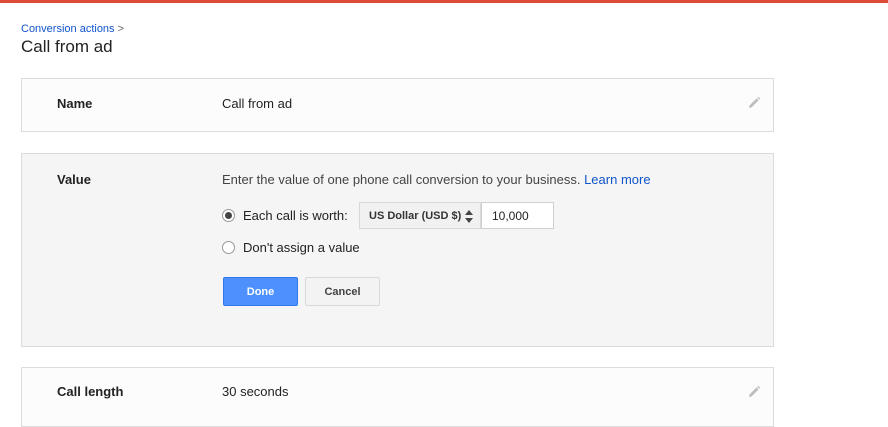 Image resolution: width=888 pixels, height=427 pixels. I want to click on breadcrumb: Conversion actions >, so click(72, 29).